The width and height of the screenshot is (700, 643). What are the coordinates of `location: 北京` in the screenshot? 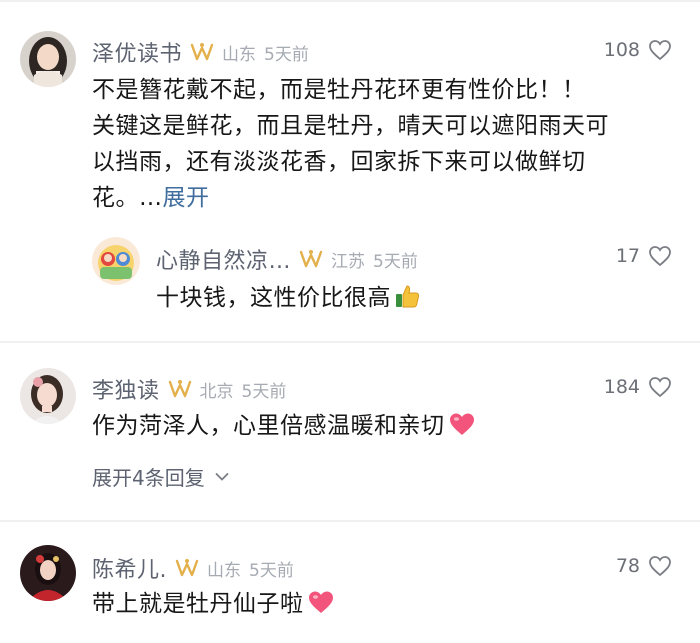 It's located at (216, 391).